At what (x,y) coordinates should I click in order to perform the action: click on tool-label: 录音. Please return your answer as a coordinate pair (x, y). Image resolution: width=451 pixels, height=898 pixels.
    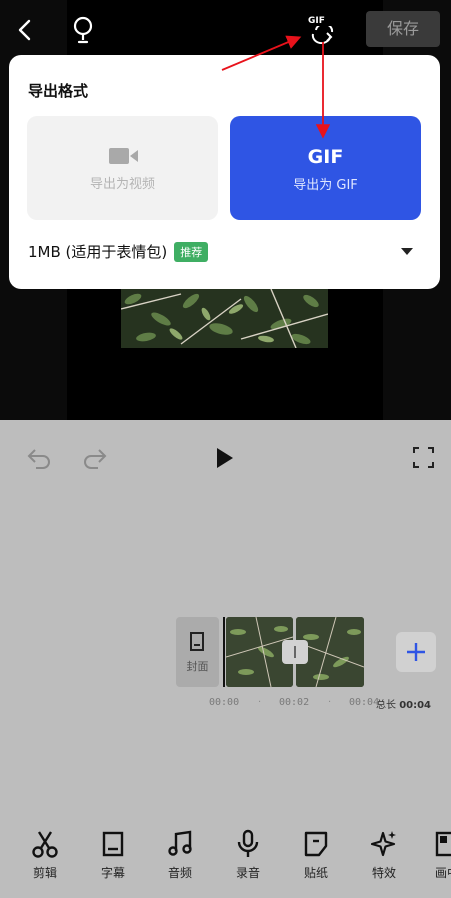
    Looking at the image, I should click on (247, 873).